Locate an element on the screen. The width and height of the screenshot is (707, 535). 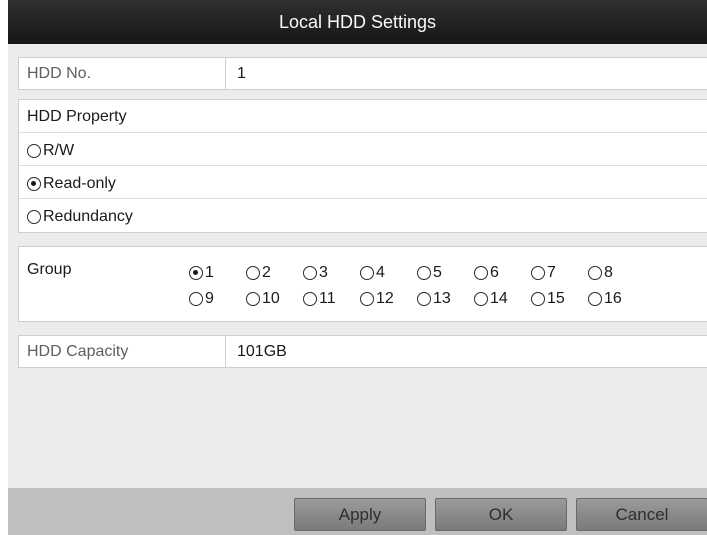
radio-rw is located at coordinates (34, 151).